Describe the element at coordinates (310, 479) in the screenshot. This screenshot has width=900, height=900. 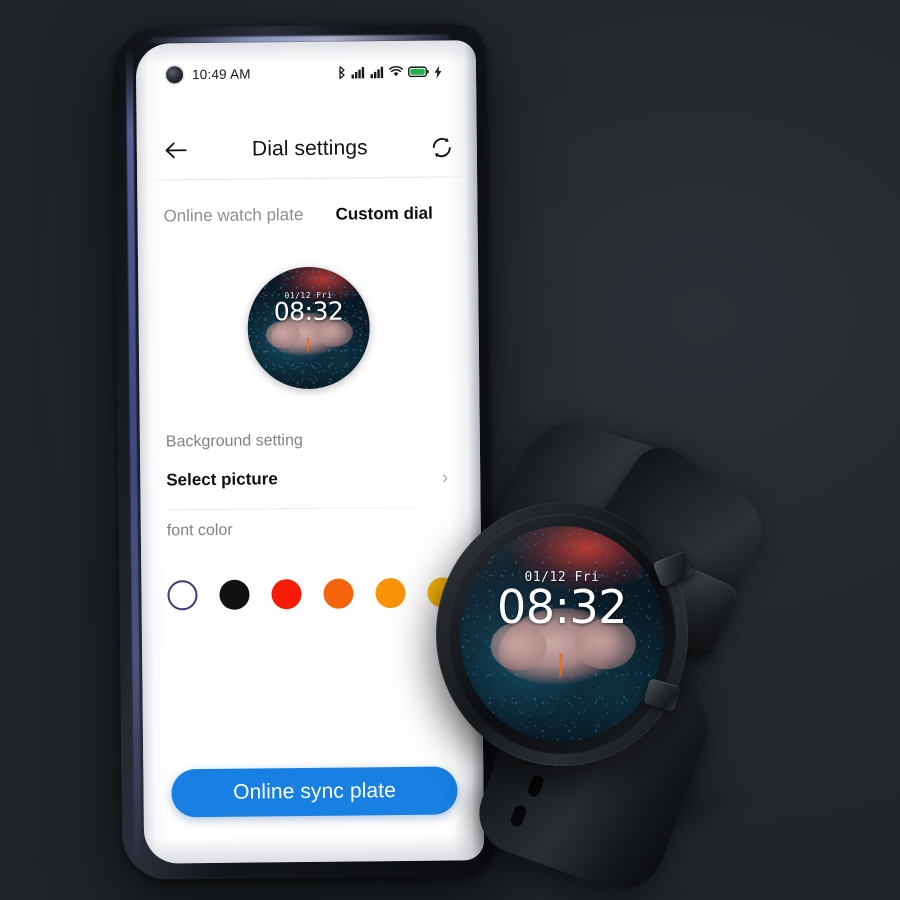
I see `select-picture-row: Select picture ›` at that location.